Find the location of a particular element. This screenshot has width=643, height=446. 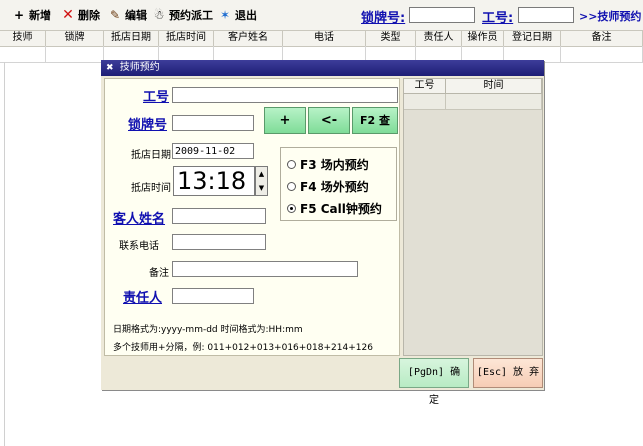

row-indicator-strip is located at coordinates (2, 254).